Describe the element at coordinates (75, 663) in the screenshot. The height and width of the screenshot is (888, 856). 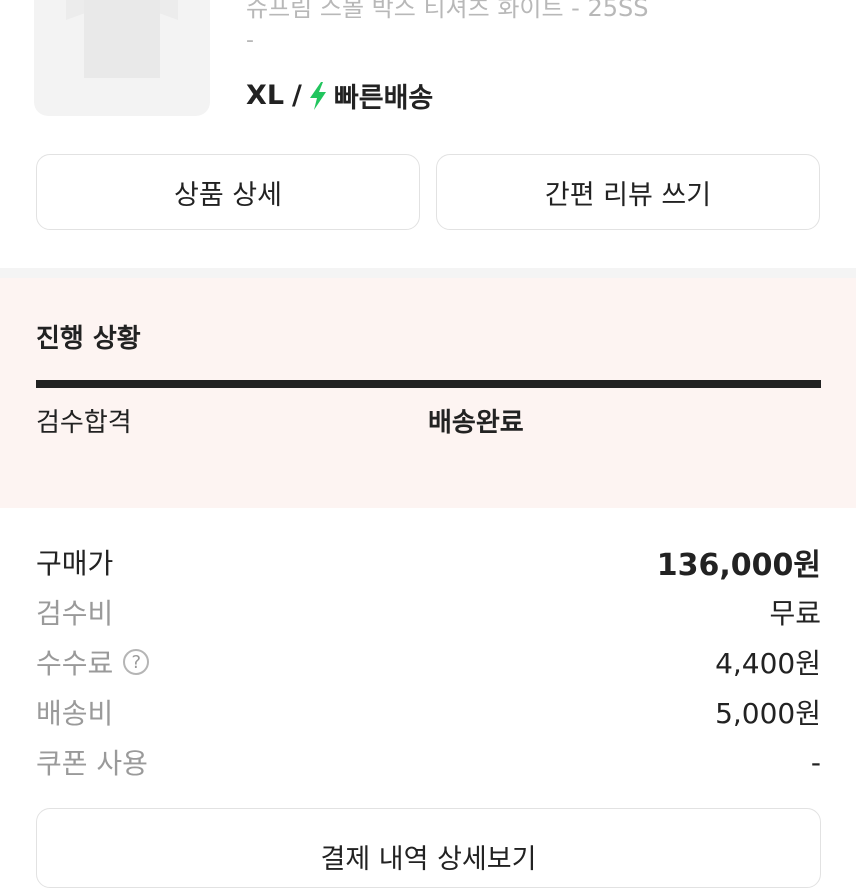
I see `price-label: 수수료` at that location.